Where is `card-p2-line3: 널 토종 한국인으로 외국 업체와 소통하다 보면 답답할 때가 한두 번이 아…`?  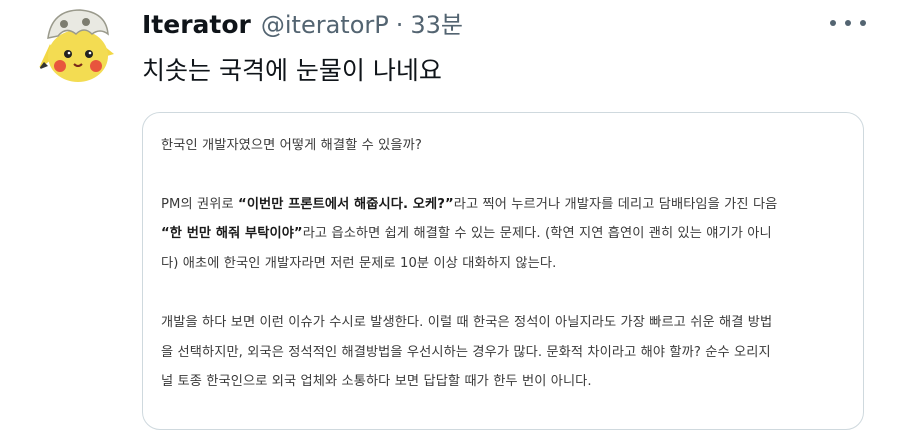
card-p2-line3: 널 토종 한국인으로 외국 업체와 소통하다 보면 답답할 때가 한두 번이 아… is located at coordinates (376, 381).